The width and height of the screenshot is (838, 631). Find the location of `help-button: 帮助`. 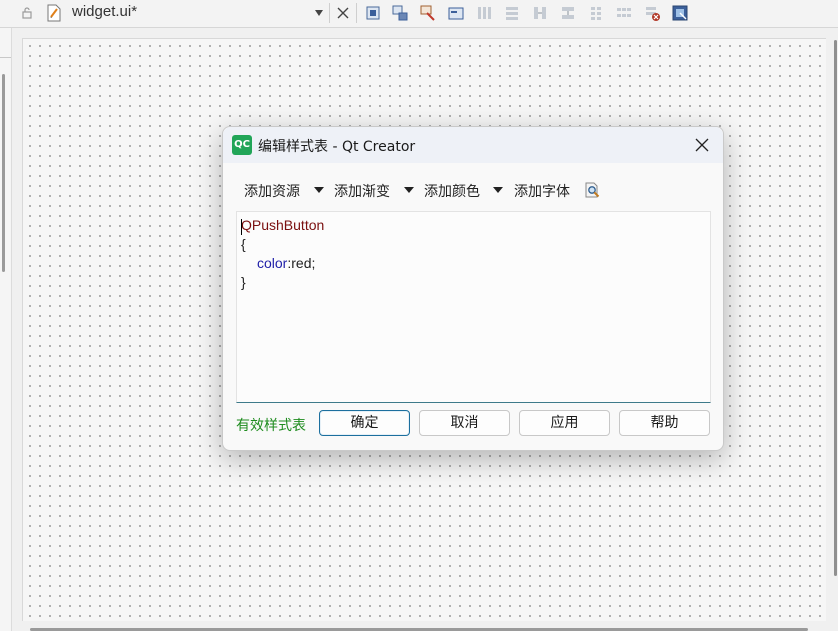

help-button: 帮助 is located at coordinates (664, 423).